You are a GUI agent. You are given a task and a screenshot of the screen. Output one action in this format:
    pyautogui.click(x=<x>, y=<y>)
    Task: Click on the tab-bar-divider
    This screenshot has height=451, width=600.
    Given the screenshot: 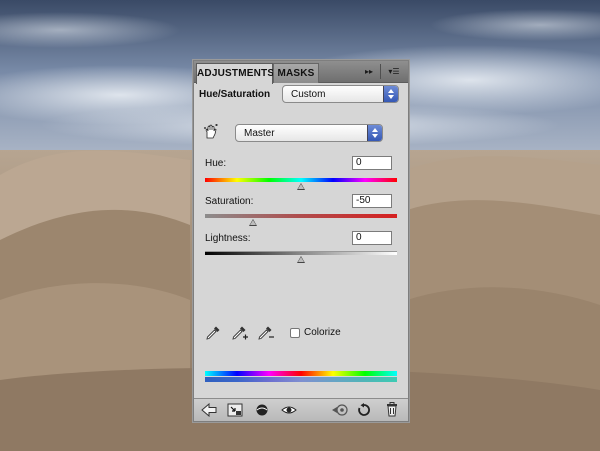 What is the action you would take?
    pyautogui.click(x=380, y=71)
    